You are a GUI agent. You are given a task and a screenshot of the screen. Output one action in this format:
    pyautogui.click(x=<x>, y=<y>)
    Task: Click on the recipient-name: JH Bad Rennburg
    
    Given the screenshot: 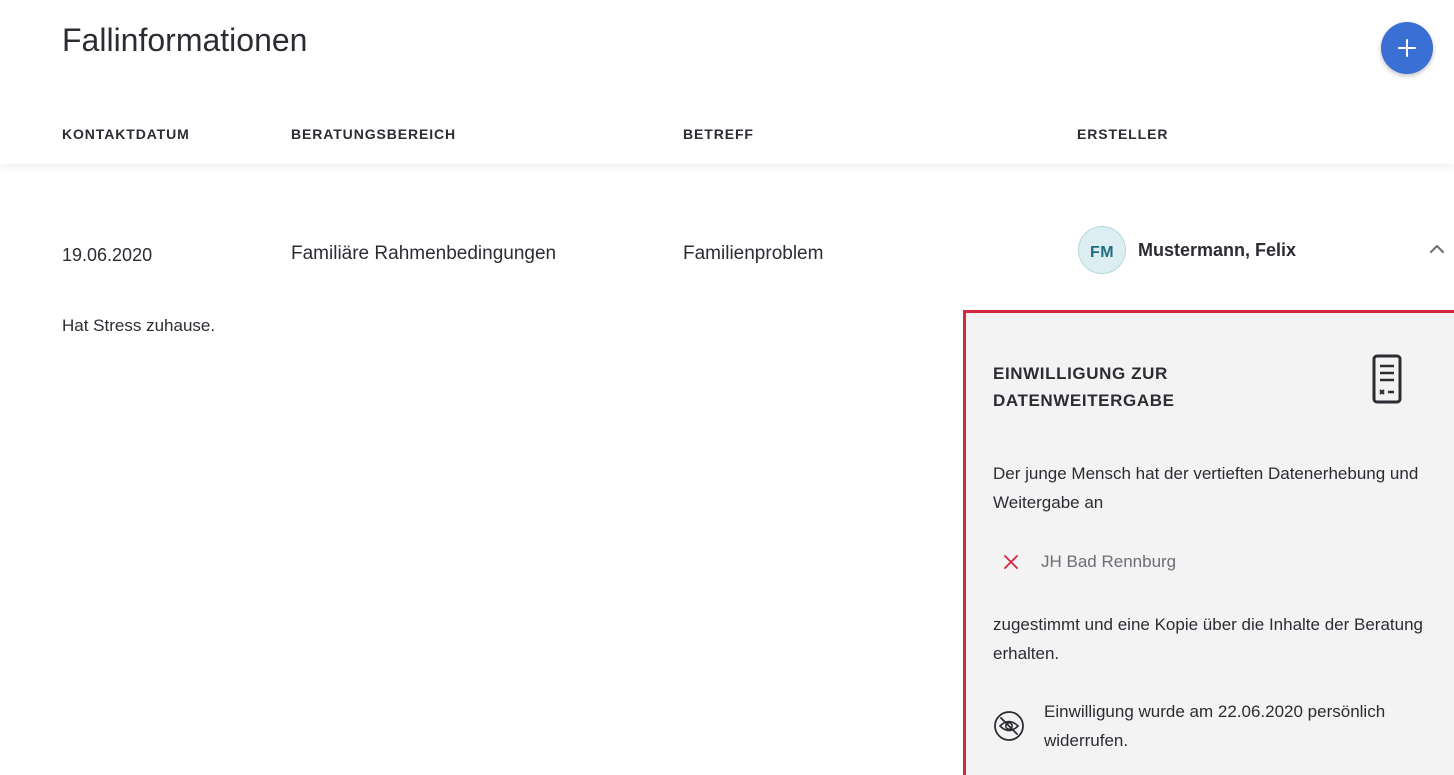 What is the action you would take?
    pyautogui.click(x=1109, y=561)
    